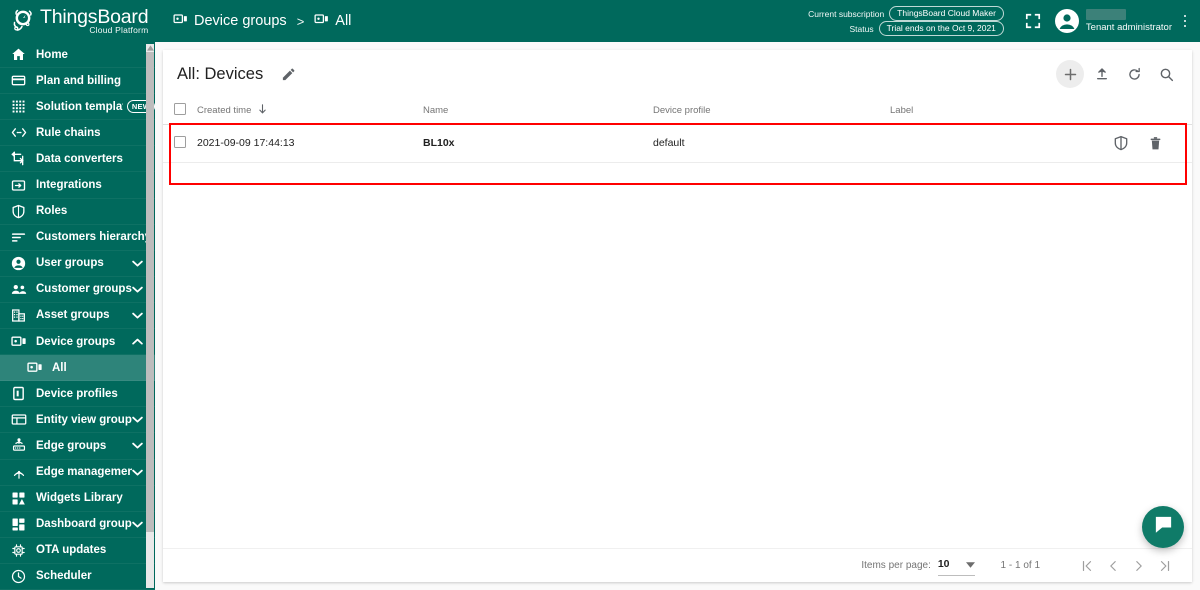 This screenshot has width=1200, height=590. I want to click on credit-card-icon, so click(18, 80).